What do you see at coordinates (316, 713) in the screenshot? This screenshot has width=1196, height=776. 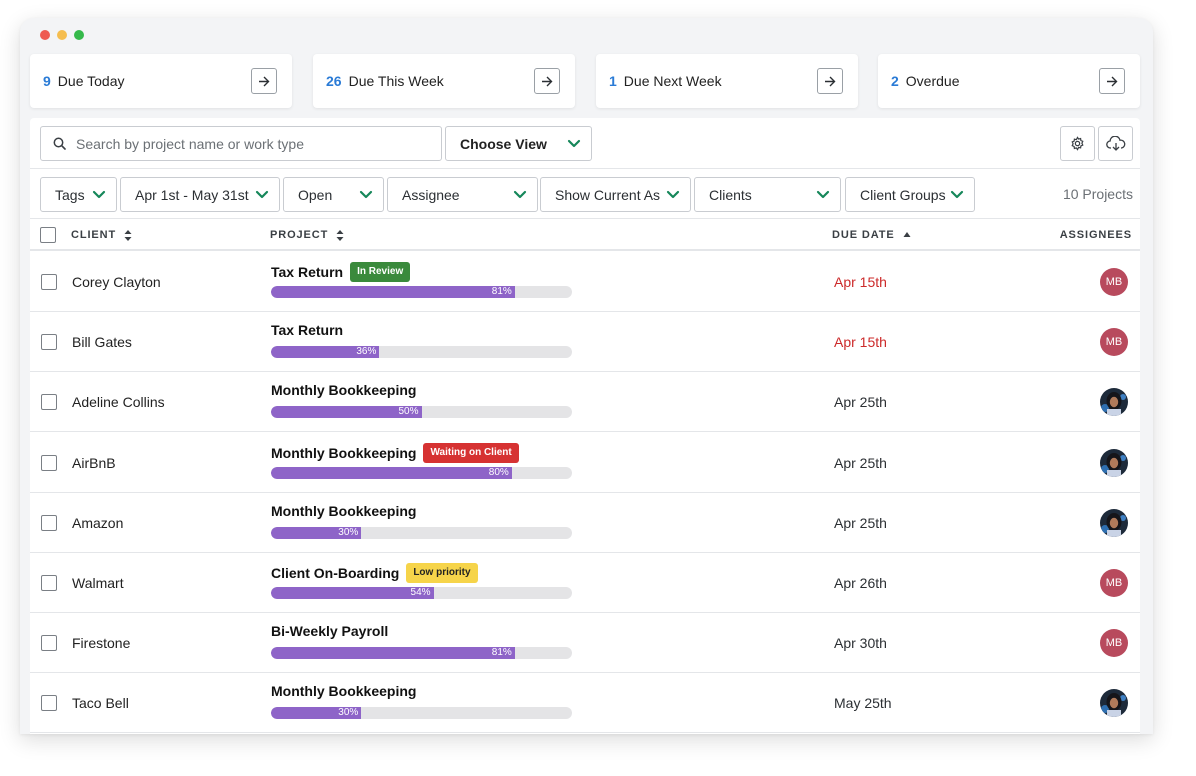 I see `progress-fill: 30%` at bounding box center [316, 713].